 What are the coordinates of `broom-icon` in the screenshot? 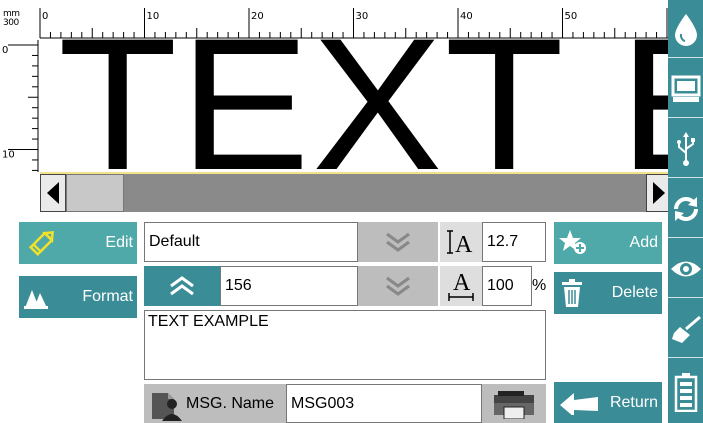 It's located at (686, 329).